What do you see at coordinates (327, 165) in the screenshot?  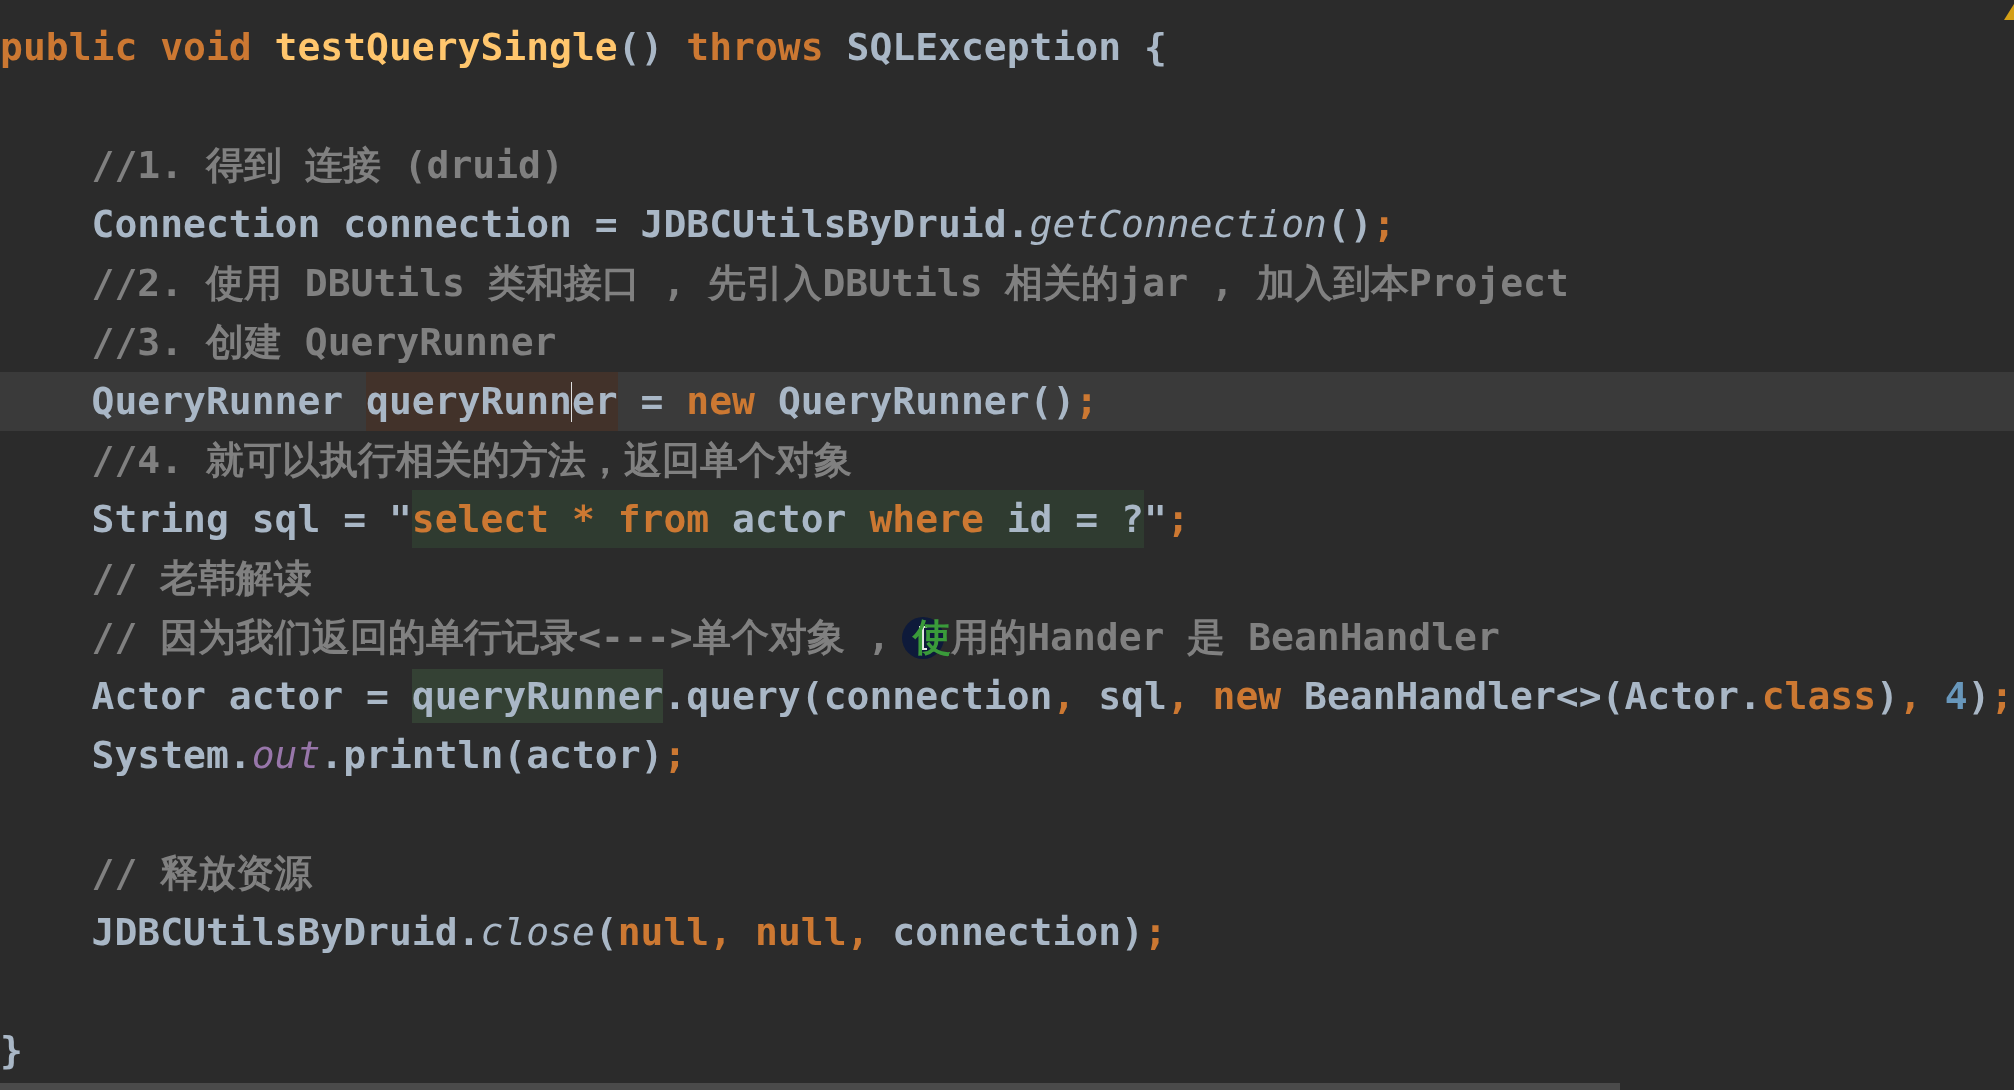 I see `code-line: //1. 得到 连接 (druid)` at bounding box center [327, 165].